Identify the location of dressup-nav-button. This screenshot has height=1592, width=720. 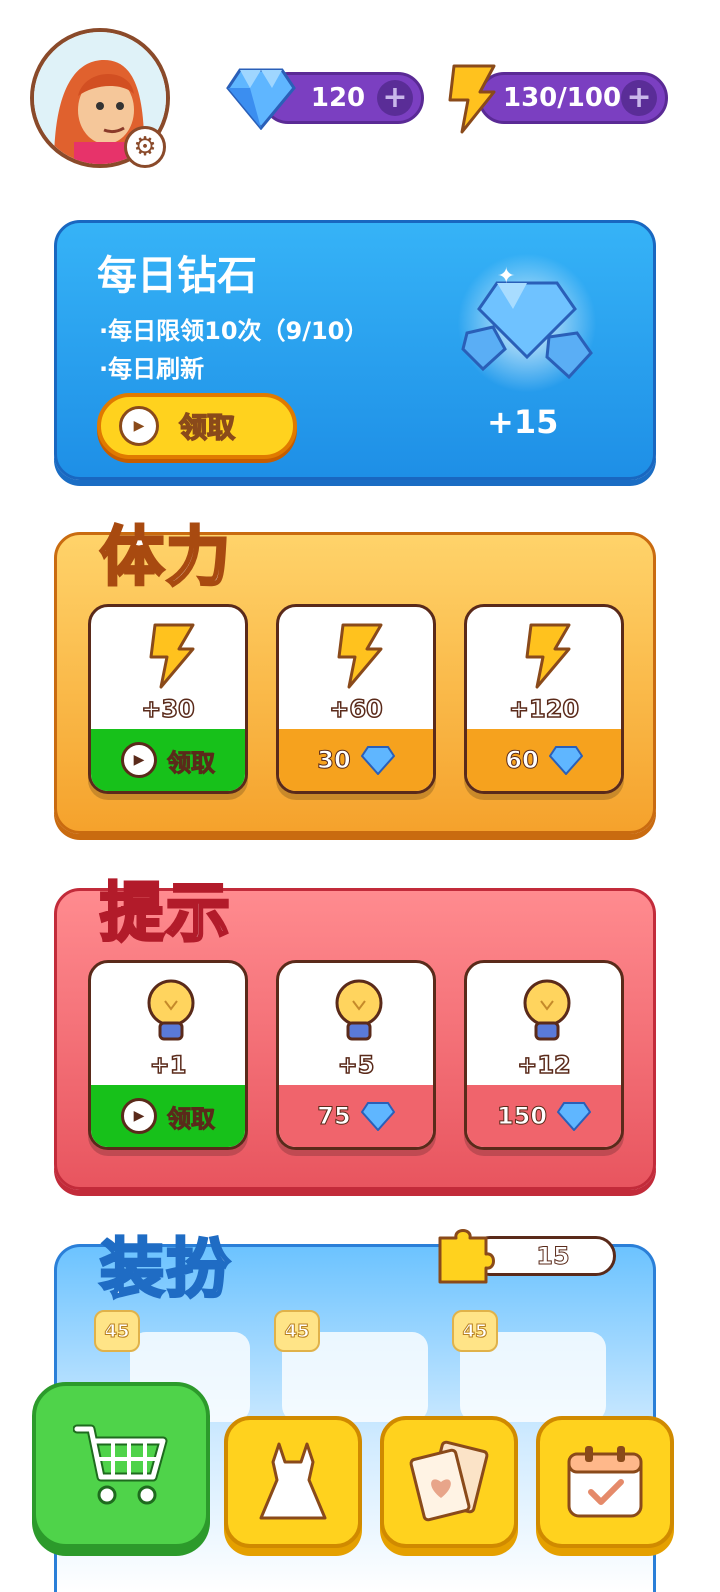
(293, 1482).